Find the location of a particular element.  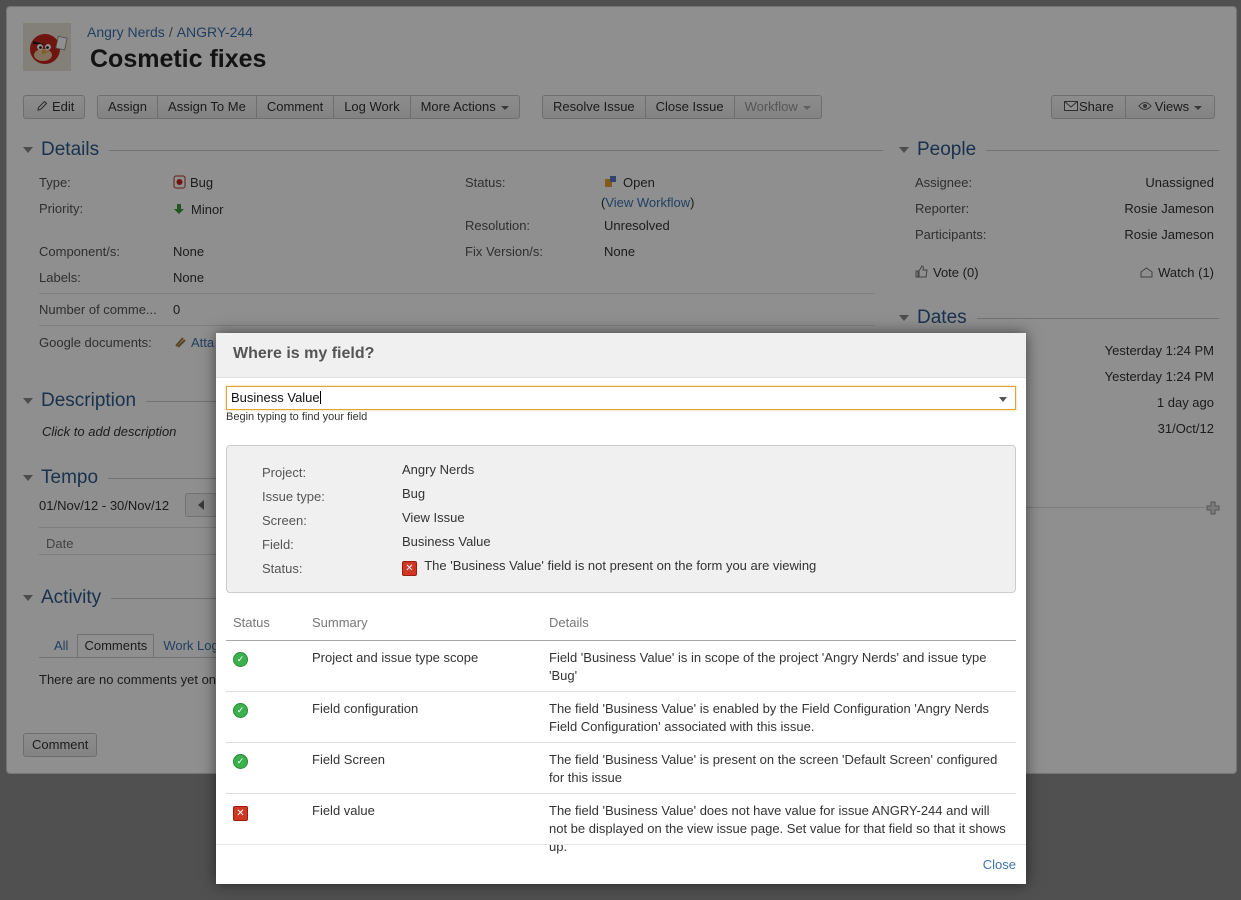

row-status: ✕ is located at coordinates (265, 828).